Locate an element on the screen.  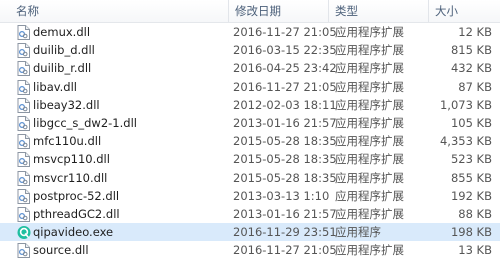
file-row: msvcp110.dll 2015-05-28 18:35 应用程序扩展 523 KB is located at coordinates (250, 159).